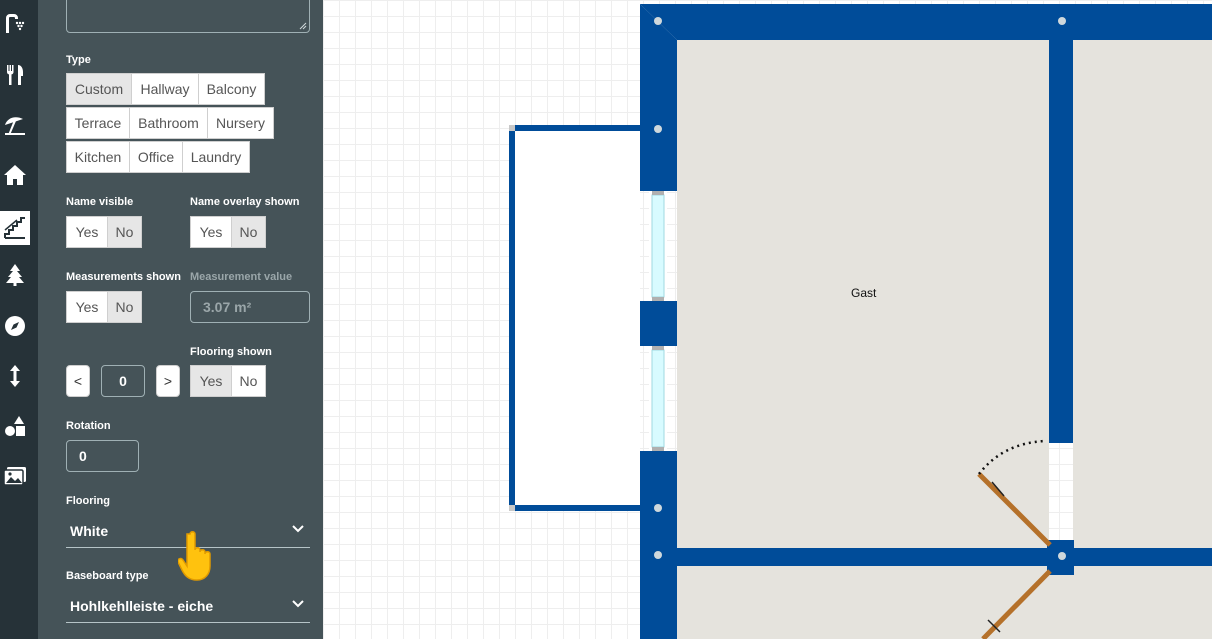  What do you see at coordinates (102, 456) in the screenshot?
I see `rotation-field: 0` at bounding box center [102, 456].